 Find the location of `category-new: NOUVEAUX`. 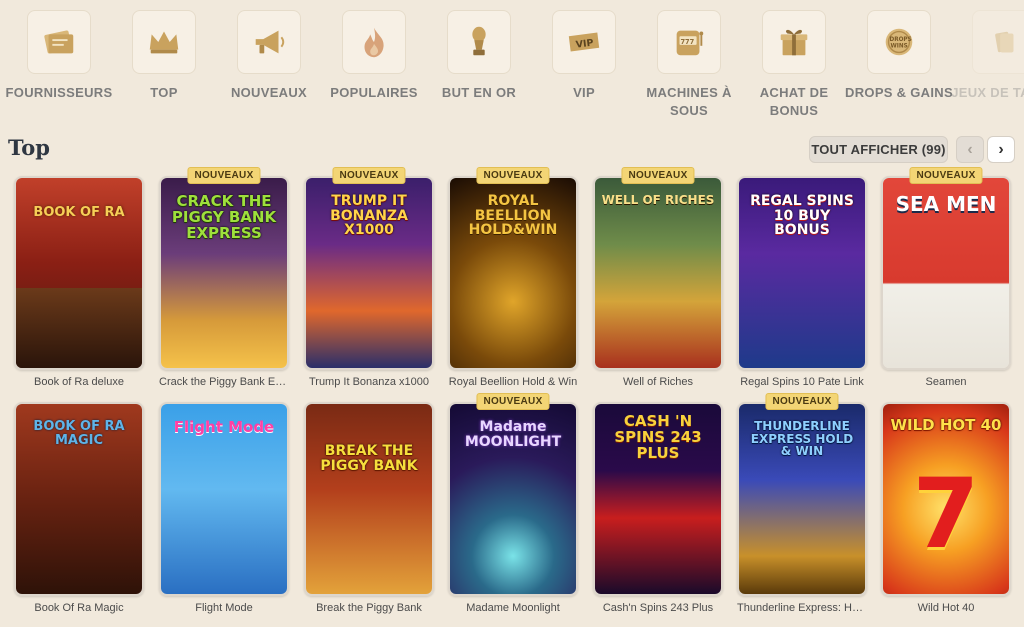

category-new: NOUVEAUX is located at coordinates (269, 56).